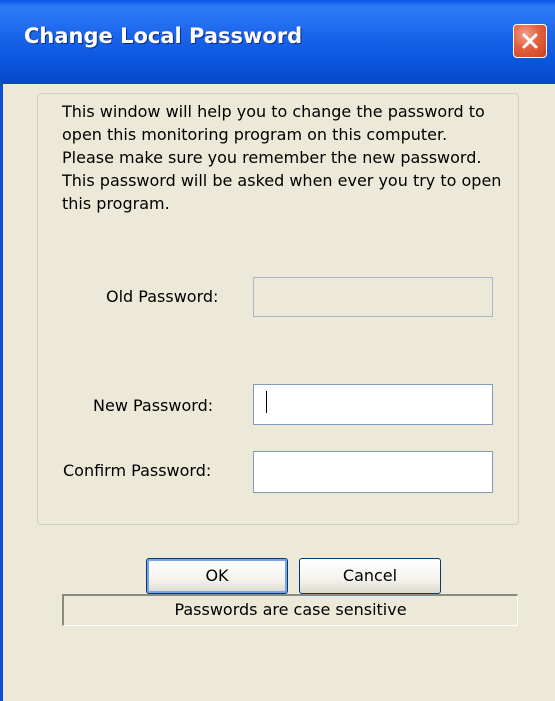  Describe the element at coordinates (162, 296) in the screenshot. I see `old-password-label: Old Password:` at that location.